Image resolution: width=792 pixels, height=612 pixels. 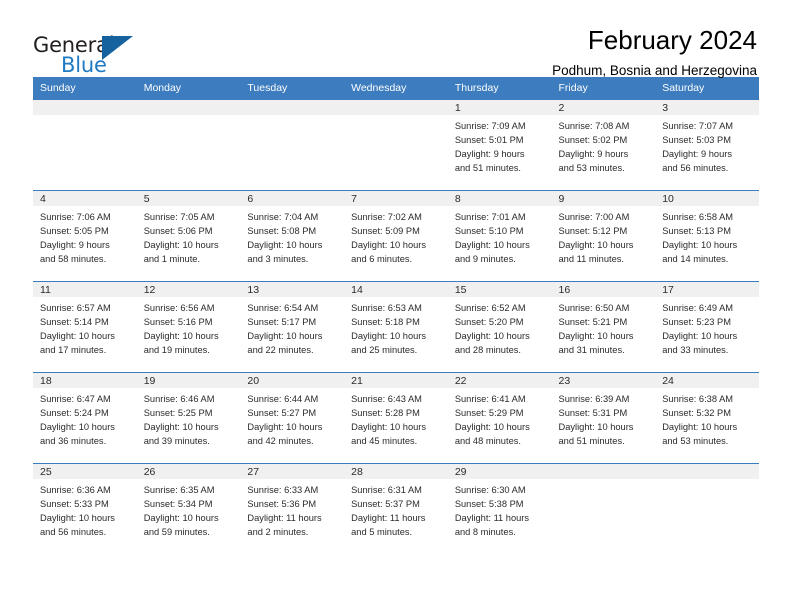 What do you see at coordinates (385, 322) in the screenshot?
I see `sunset-text: Sunset: 5:18 PM` at bounding box center [385, 322].